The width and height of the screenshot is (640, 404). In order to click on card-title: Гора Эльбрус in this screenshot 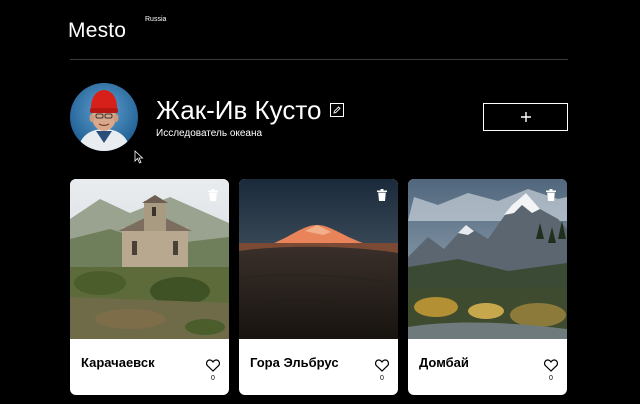, I will do `click(294, 362)`.